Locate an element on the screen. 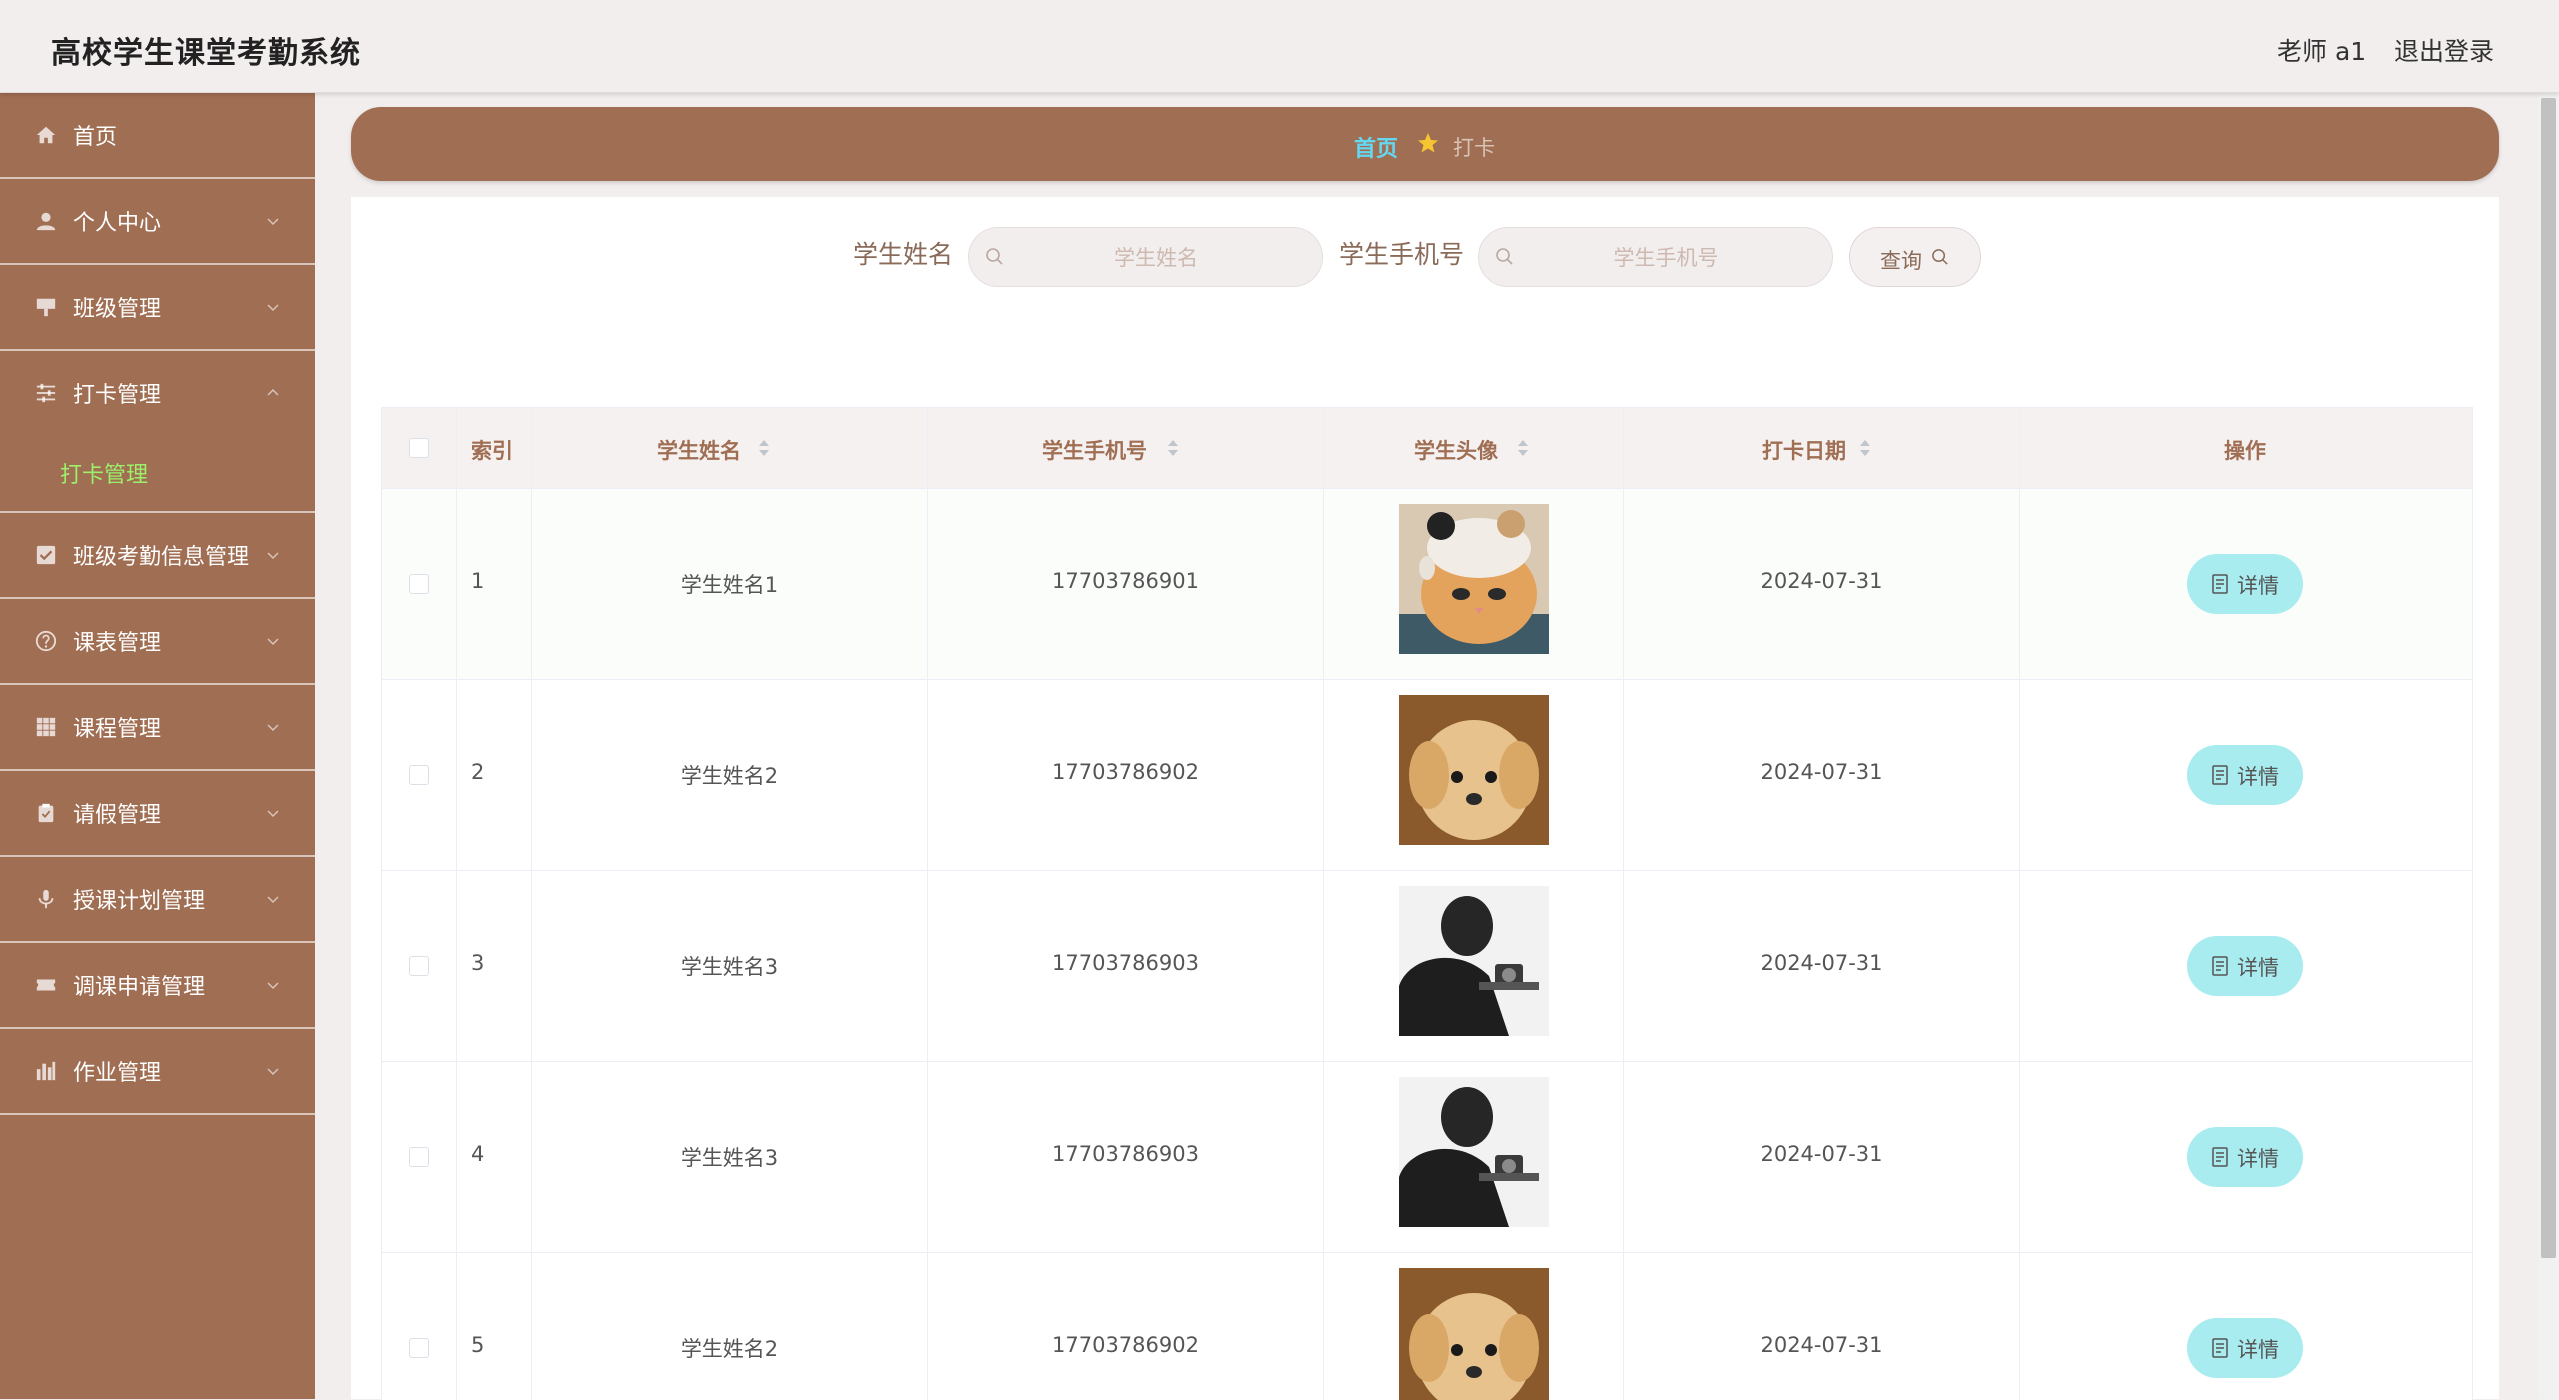 The image size is (2559, 1400). breadcrumb-home-link: 首页 is located at coordinates (1376, 147).